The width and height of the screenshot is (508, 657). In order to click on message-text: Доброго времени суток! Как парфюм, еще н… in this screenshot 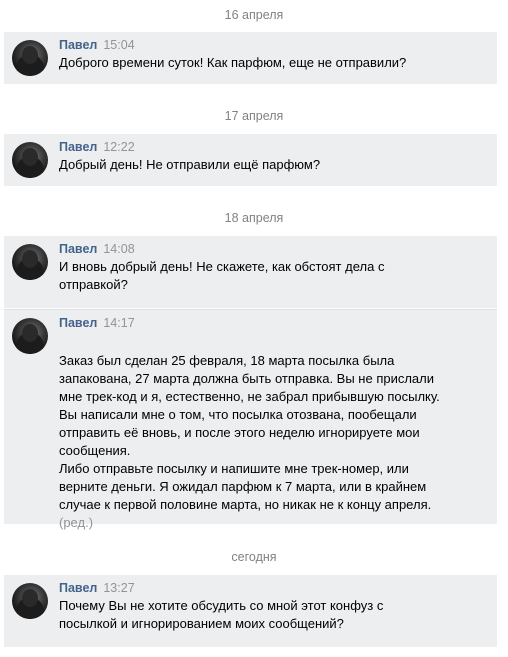, I will do `click(233, 62)`.